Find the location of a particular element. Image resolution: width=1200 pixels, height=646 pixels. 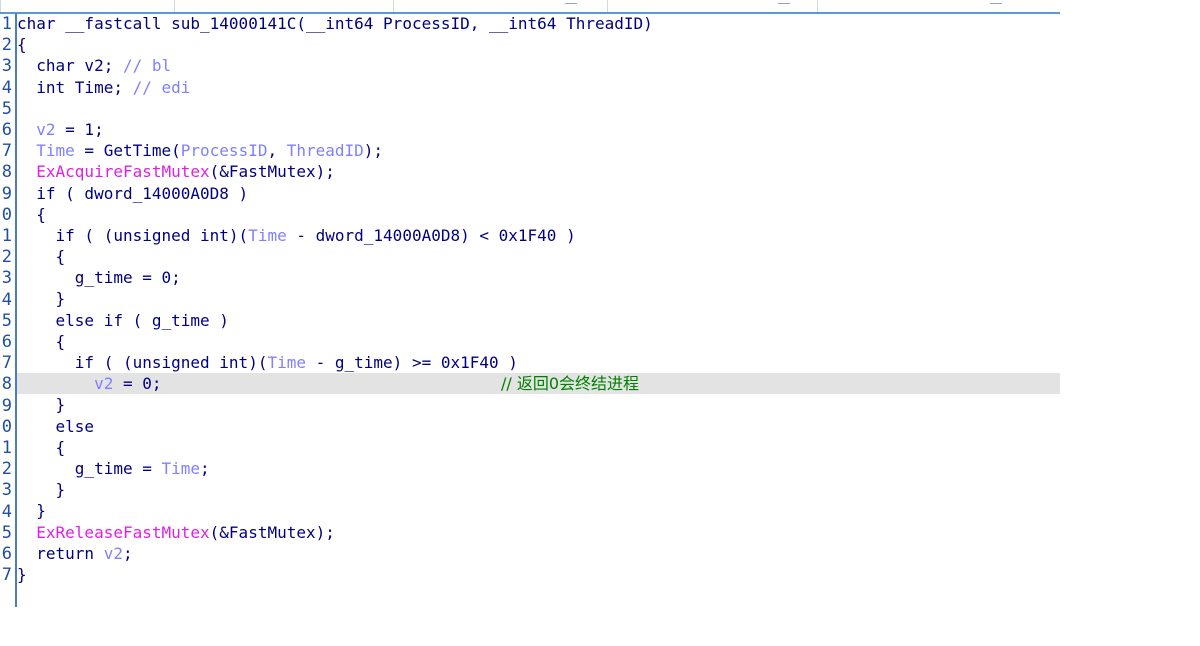

code-line: if ( dword_14000A0D8 ) is located at coordinates (538, 193).